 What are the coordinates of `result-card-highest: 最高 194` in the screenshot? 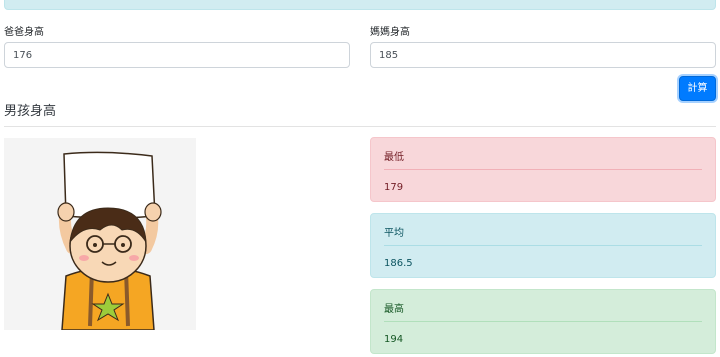 It's located at (543, 321).